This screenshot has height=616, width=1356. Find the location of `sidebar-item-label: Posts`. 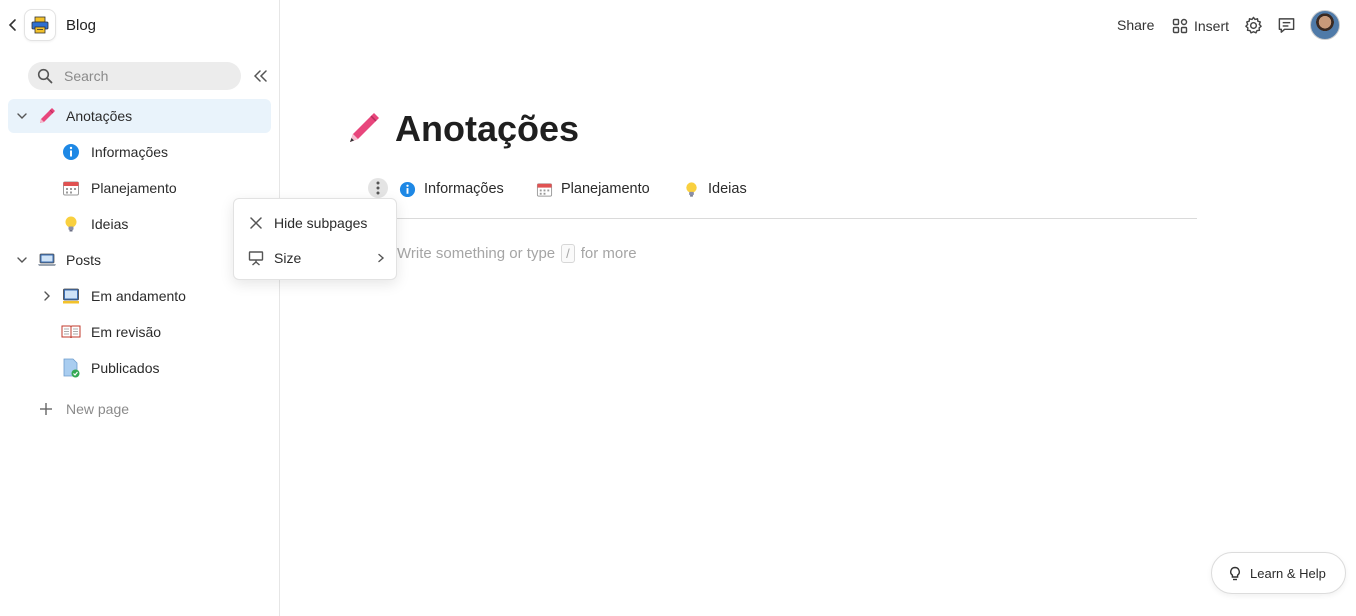

sidebar-item-label: Posts is located at coordinates (84, 260).